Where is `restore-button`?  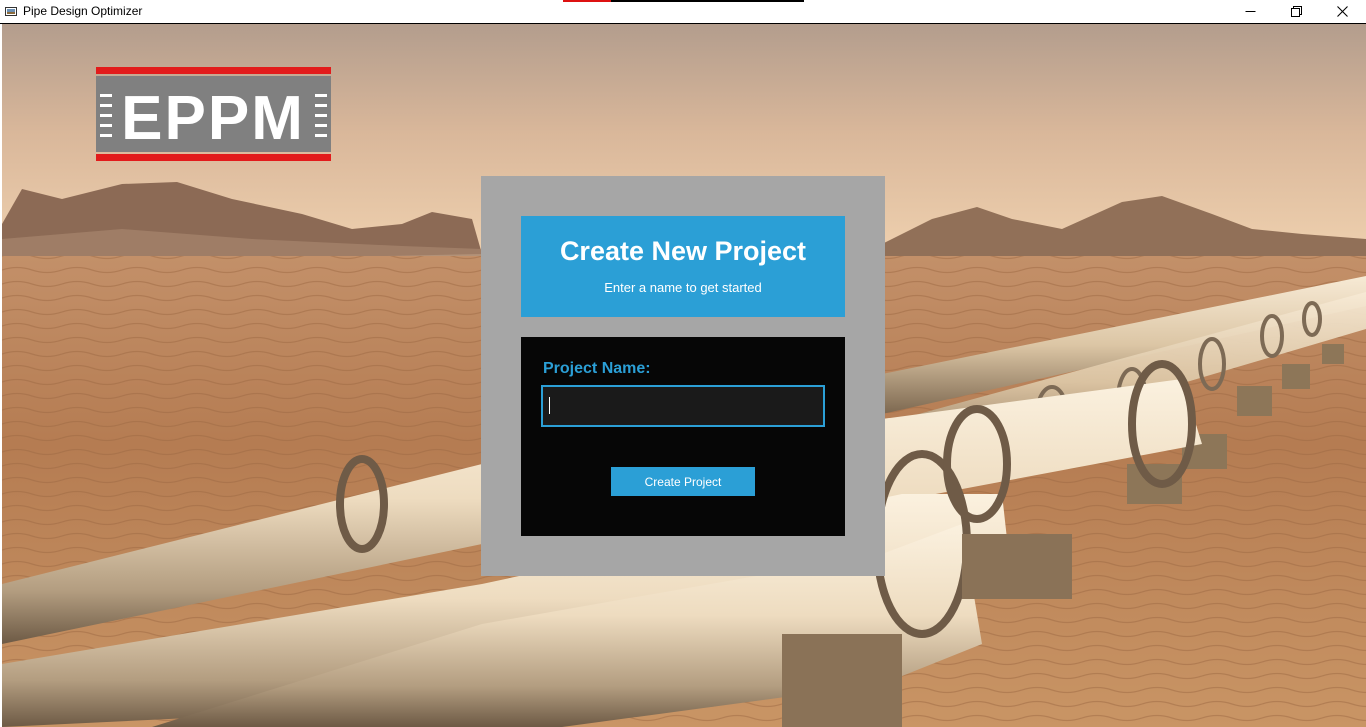
restore-button is located at coordinates (1296, 11).